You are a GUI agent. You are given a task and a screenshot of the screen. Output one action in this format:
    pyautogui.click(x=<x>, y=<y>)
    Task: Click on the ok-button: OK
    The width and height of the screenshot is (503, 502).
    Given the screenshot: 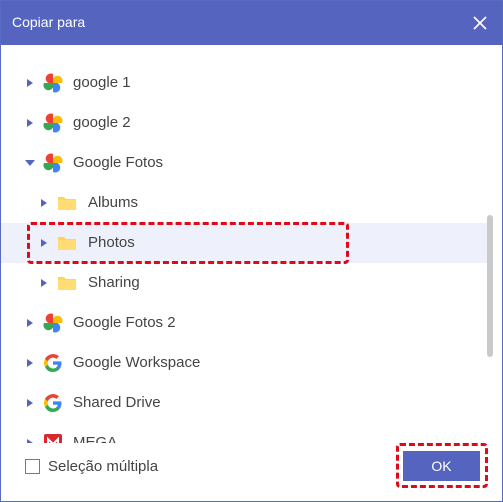 What is the action you would take?
    pyautogui.click(x=441, y=466)
    